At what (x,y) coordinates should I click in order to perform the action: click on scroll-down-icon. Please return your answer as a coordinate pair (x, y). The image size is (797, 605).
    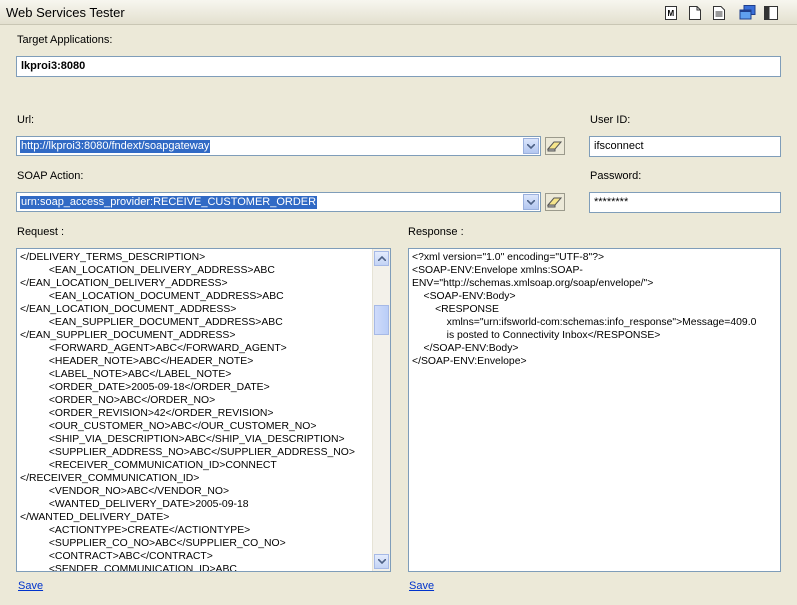
    Looking at the image, I should click on (381, 561).